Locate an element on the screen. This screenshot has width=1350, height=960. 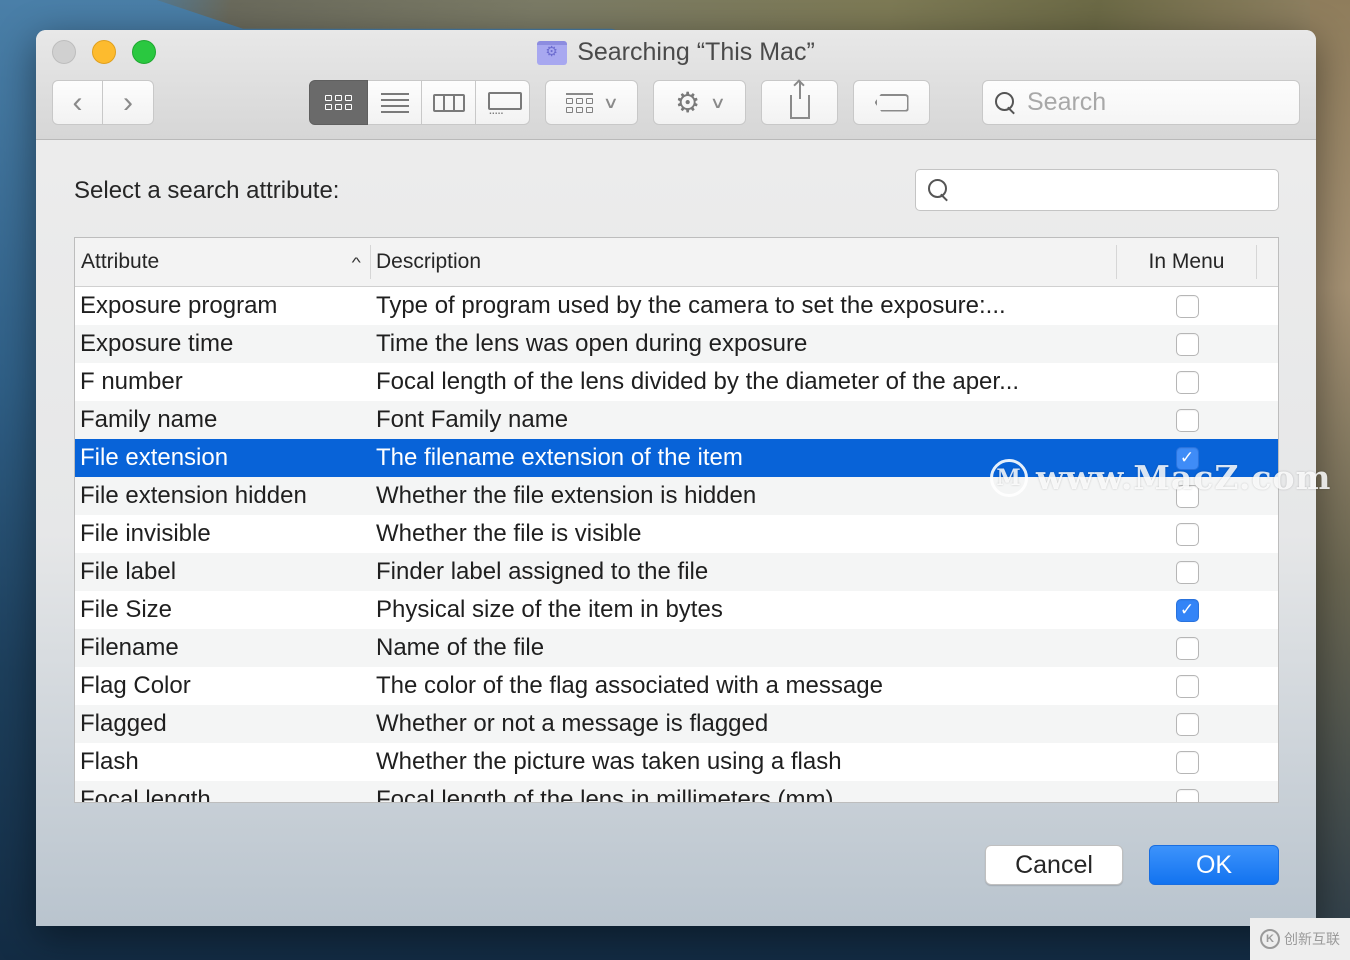
description-cell: Physical size of the item in bytes is located at coordinates (549, 609).